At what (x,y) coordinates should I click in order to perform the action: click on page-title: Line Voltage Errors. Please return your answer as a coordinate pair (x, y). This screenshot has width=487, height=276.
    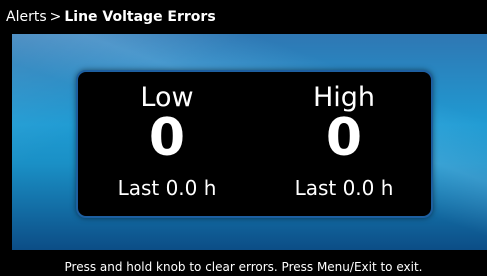
    Looking at the image, I should click on (140, 17).